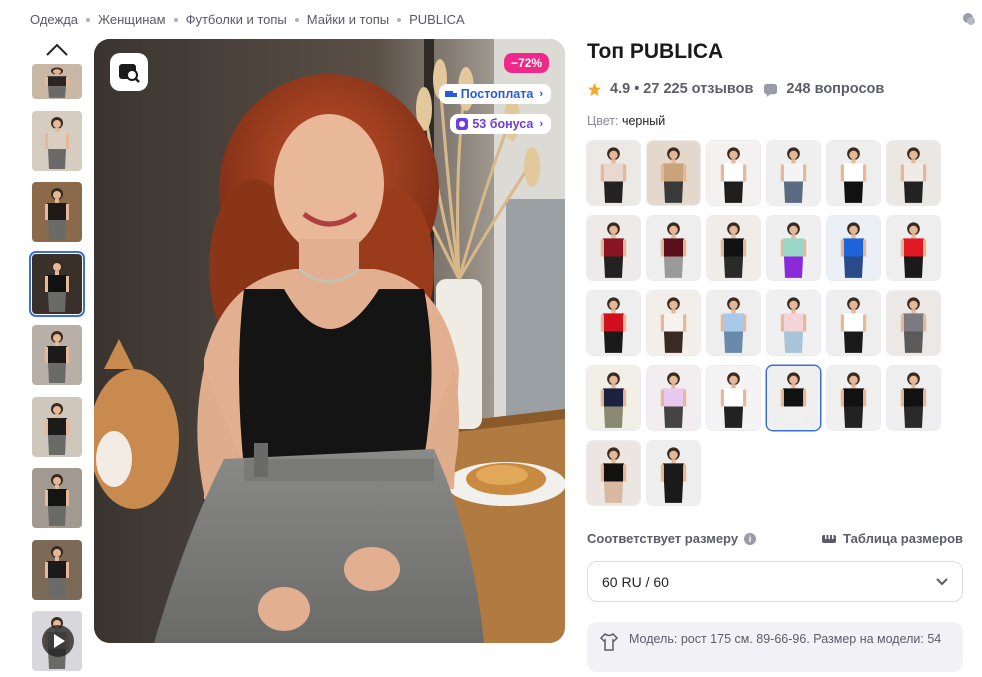 The width and height of the screenshot is (982, 677). I want to click on rating-value: 4.9, so click(620, 89).